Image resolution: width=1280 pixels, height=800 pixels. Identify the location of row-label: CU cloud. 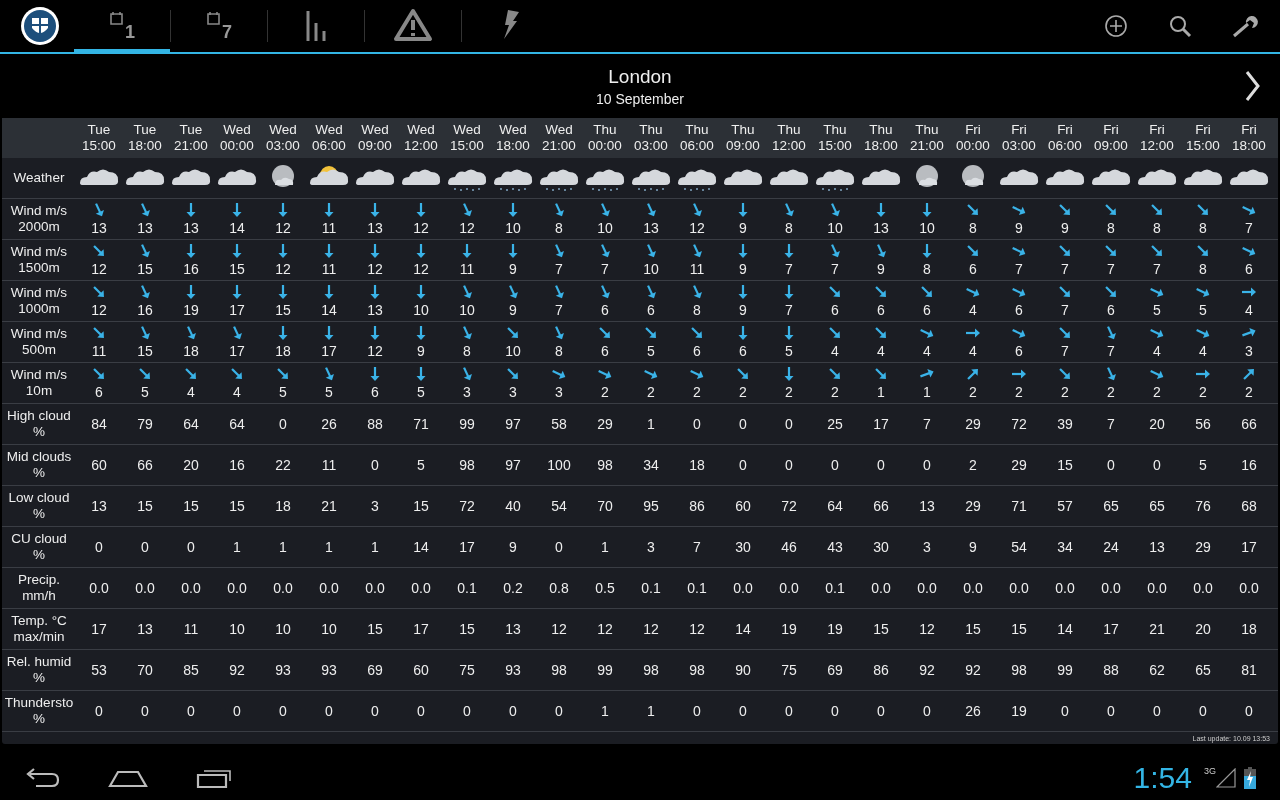
(39, 539).